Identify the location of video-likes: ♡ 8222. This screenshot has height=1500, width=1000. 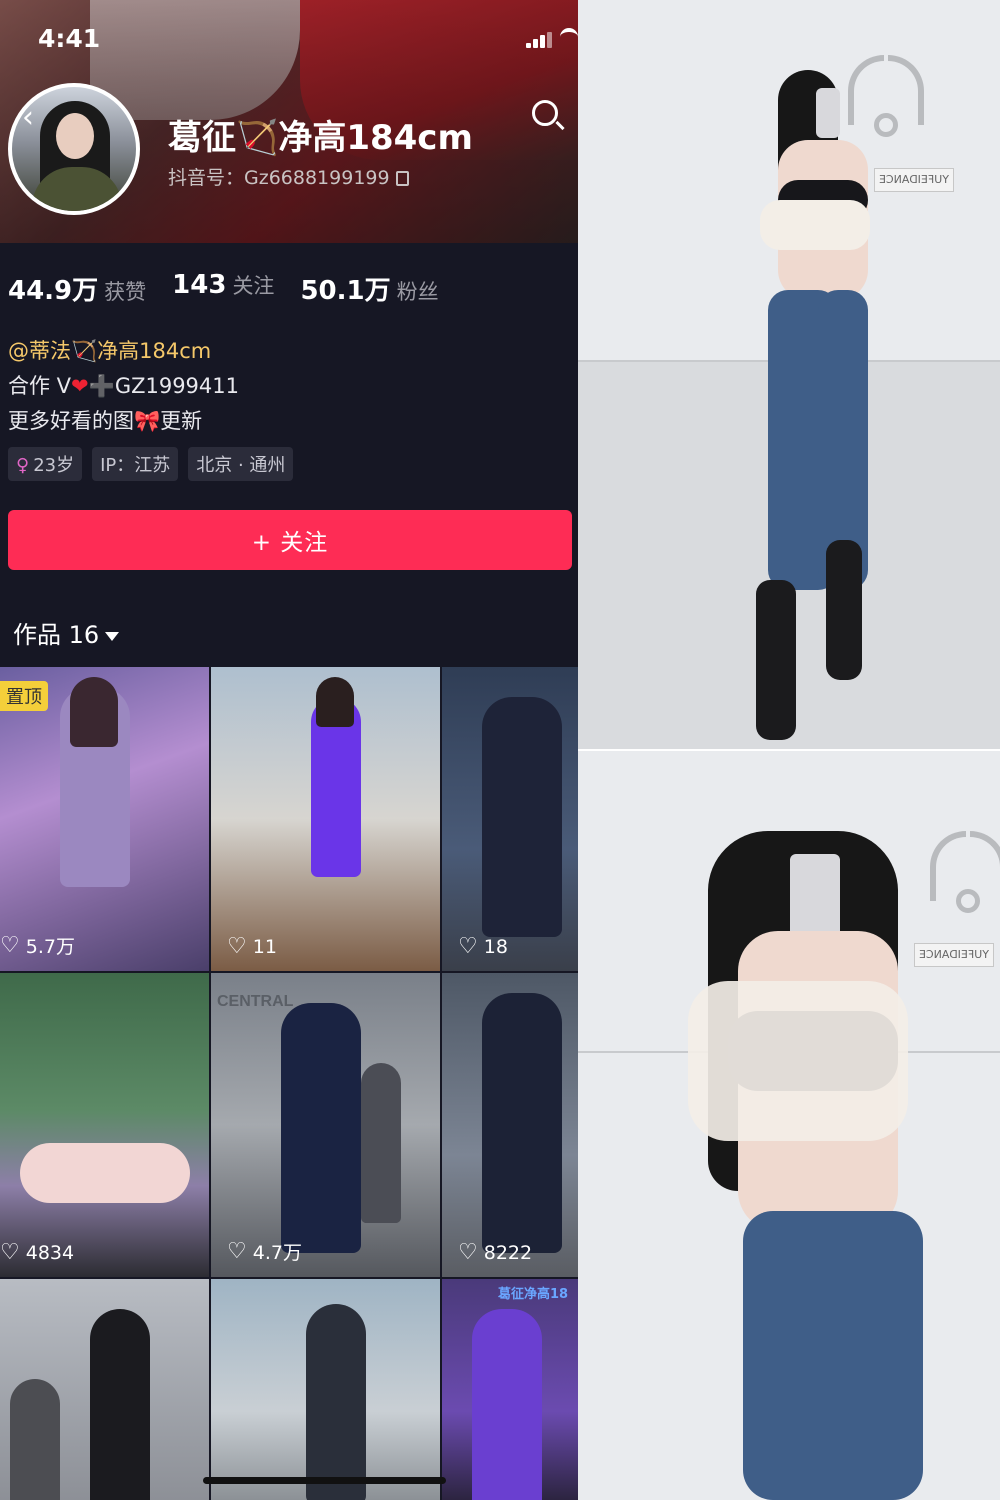
(495, 1252).